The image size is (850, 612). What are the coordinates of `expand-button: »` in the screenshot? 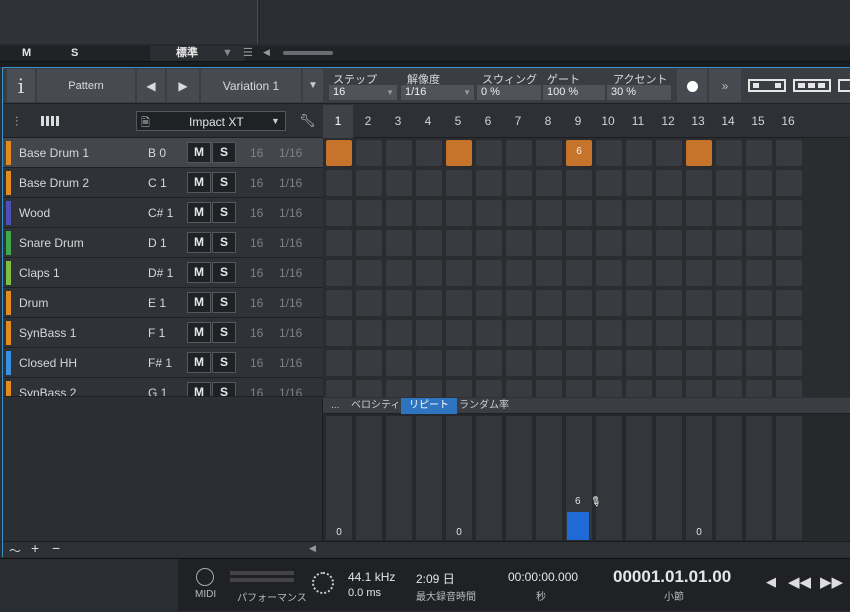 It's located at (725, 85).